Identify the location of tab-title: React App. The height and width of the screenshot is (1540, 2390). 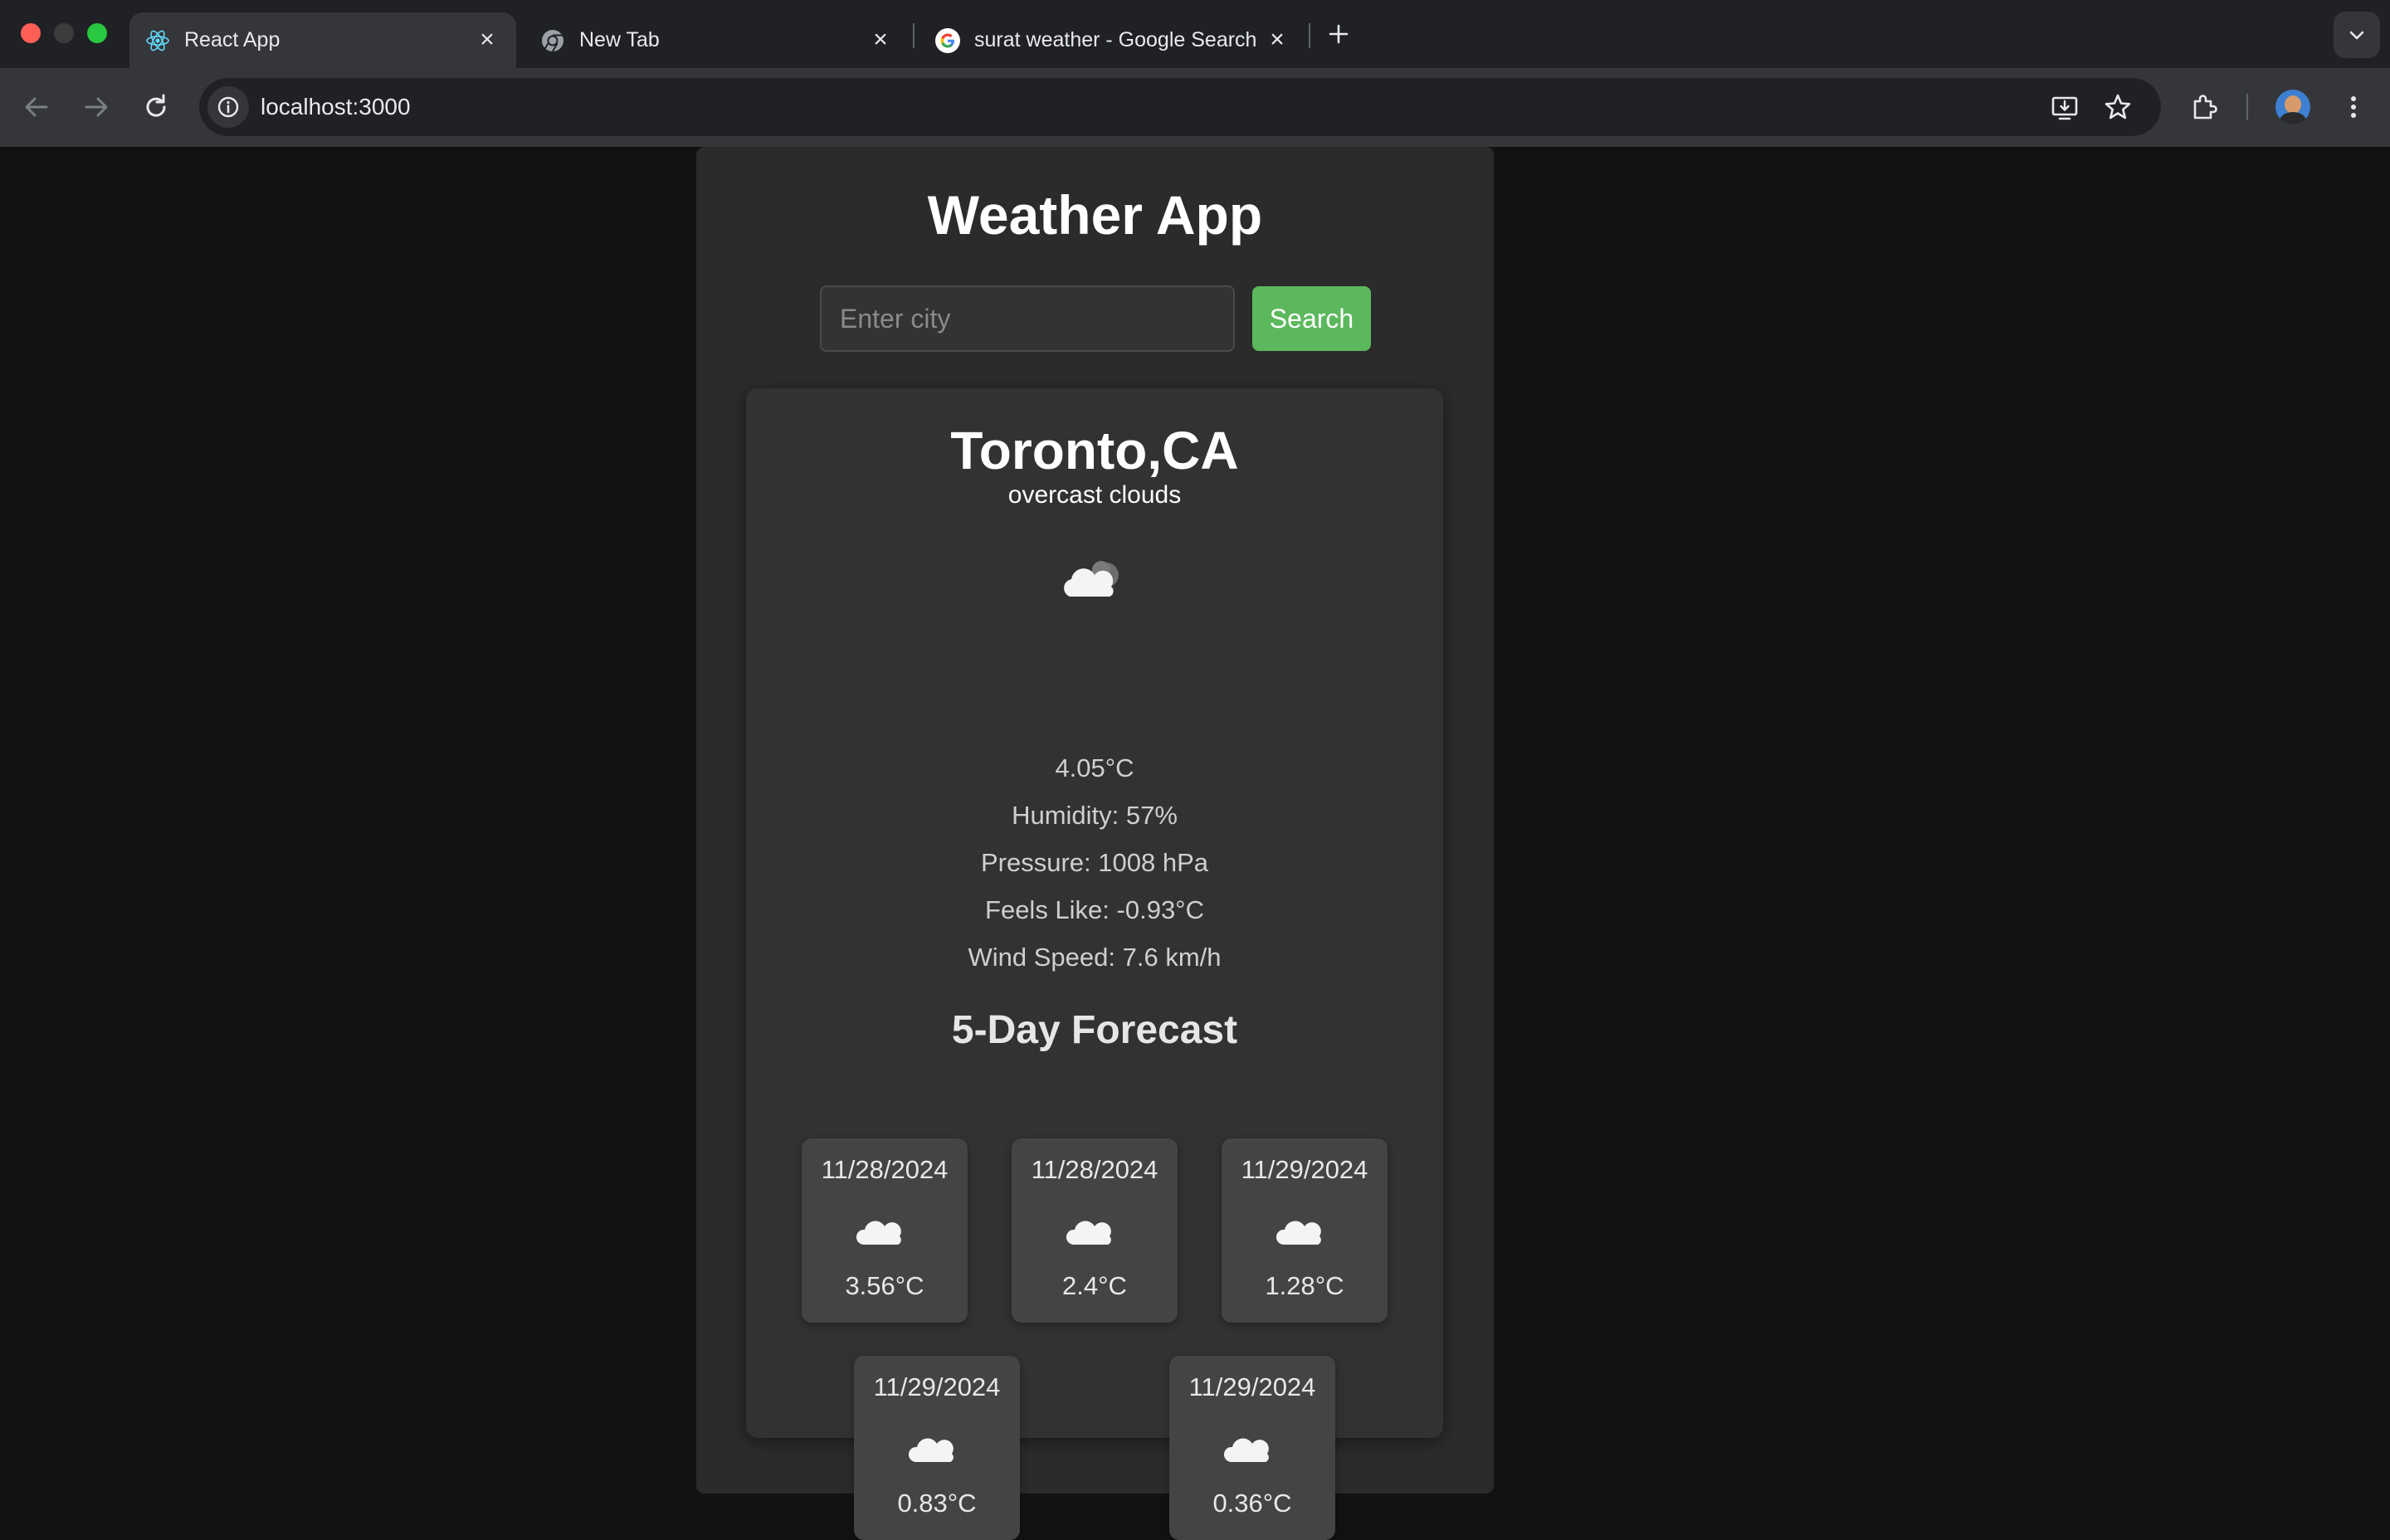
(232, 39).